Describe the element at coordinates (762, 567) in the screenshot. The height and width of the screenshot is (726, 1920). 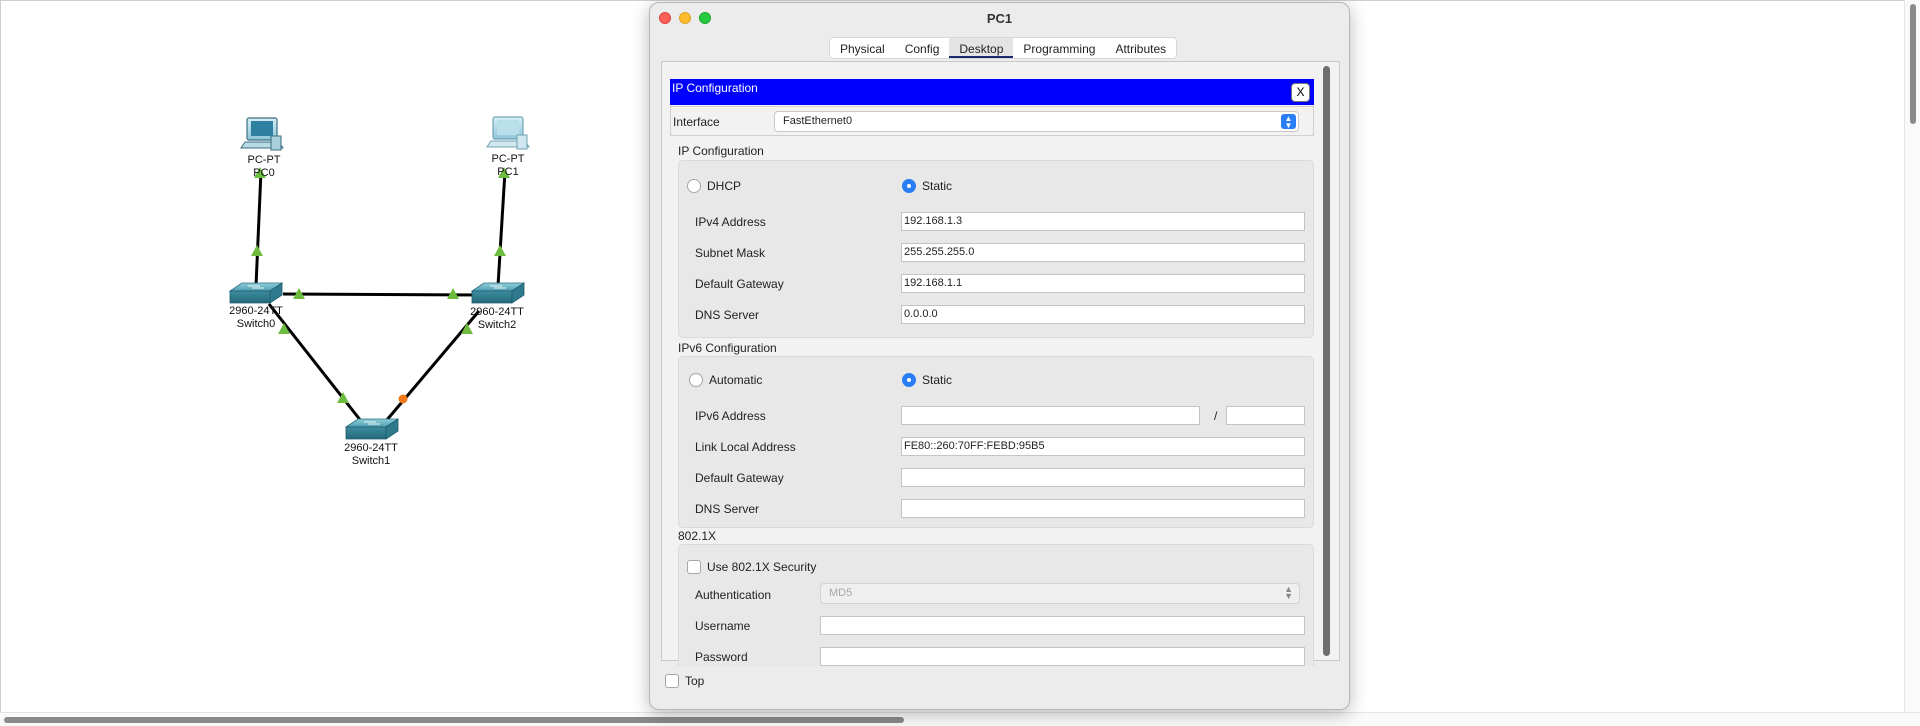
I see `use-8021x-label: Use 802.1X Security` at that location.